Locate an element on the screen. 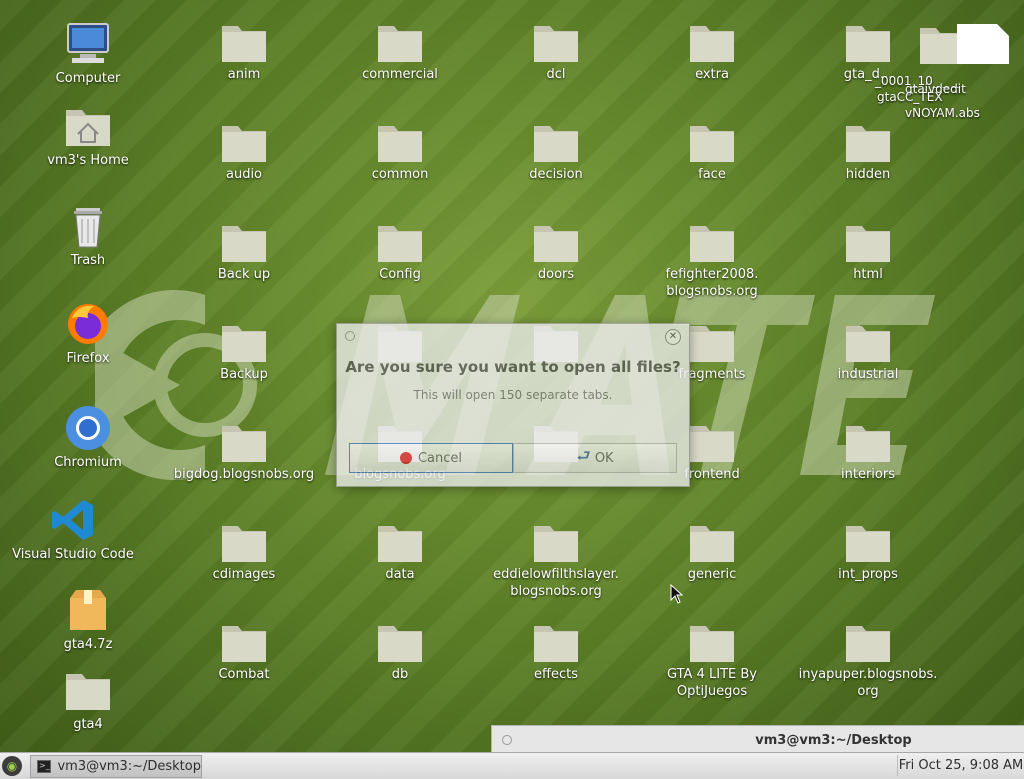 The width and height of the screenshot is (1024, 779). desktop-folder: inyapuper.blogsnobs. org is located at coordinates (868, 660).